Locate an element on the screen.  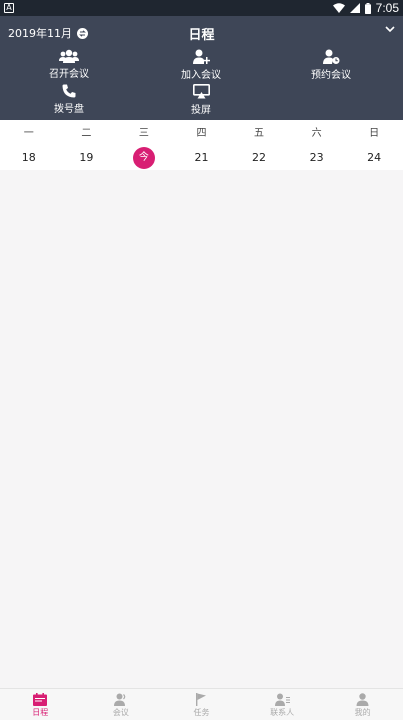
tab-tasks-label: 任务 is located at coordinates (201, 712).